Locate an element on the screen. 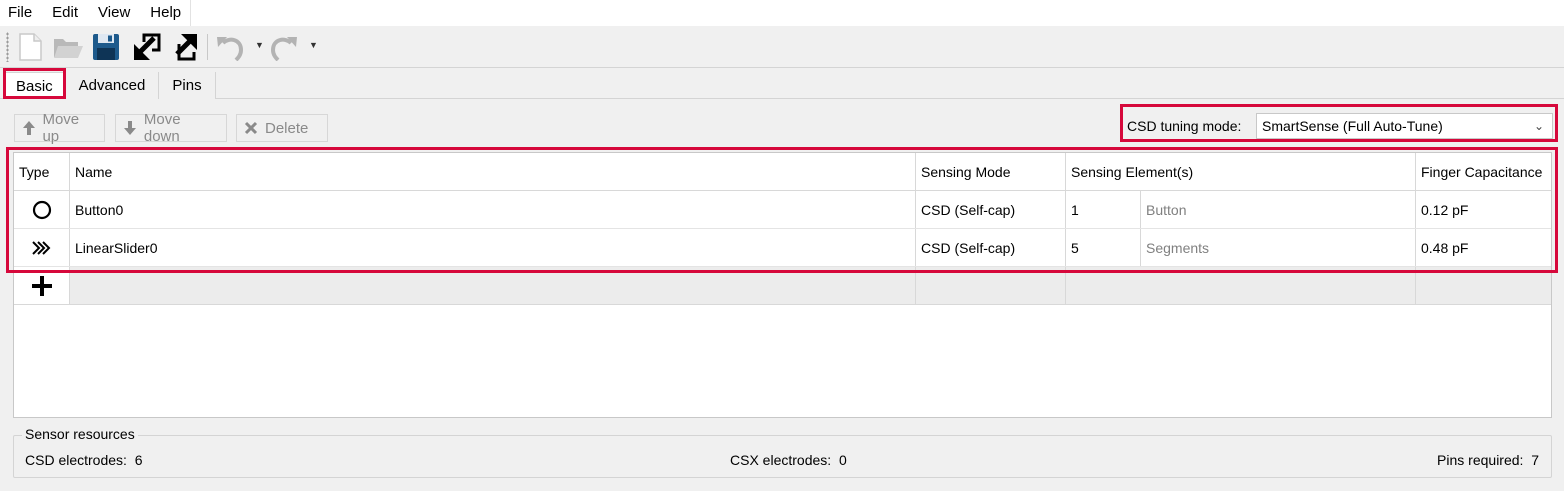 The width and height of the screenshot is (1564, 491). tuning-mode-value: SmartSense (Full Auto-Tune) is located at coordinates (1352, 126).